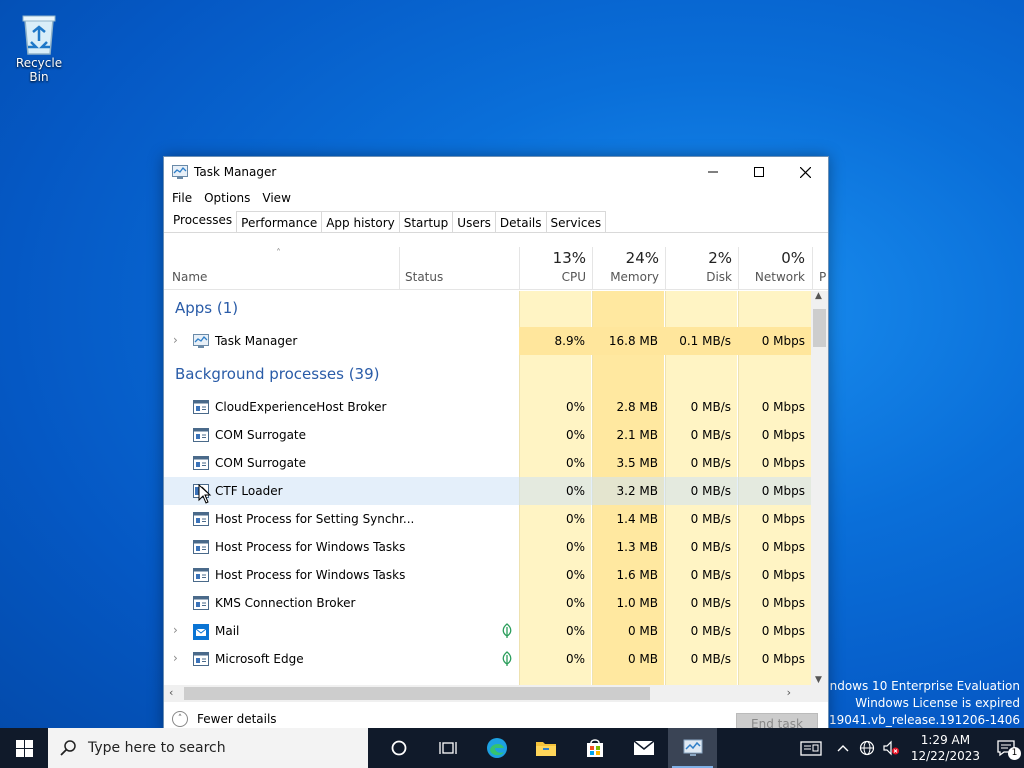  I want to click on column-disk: 2% Disk, so click(701, 268).